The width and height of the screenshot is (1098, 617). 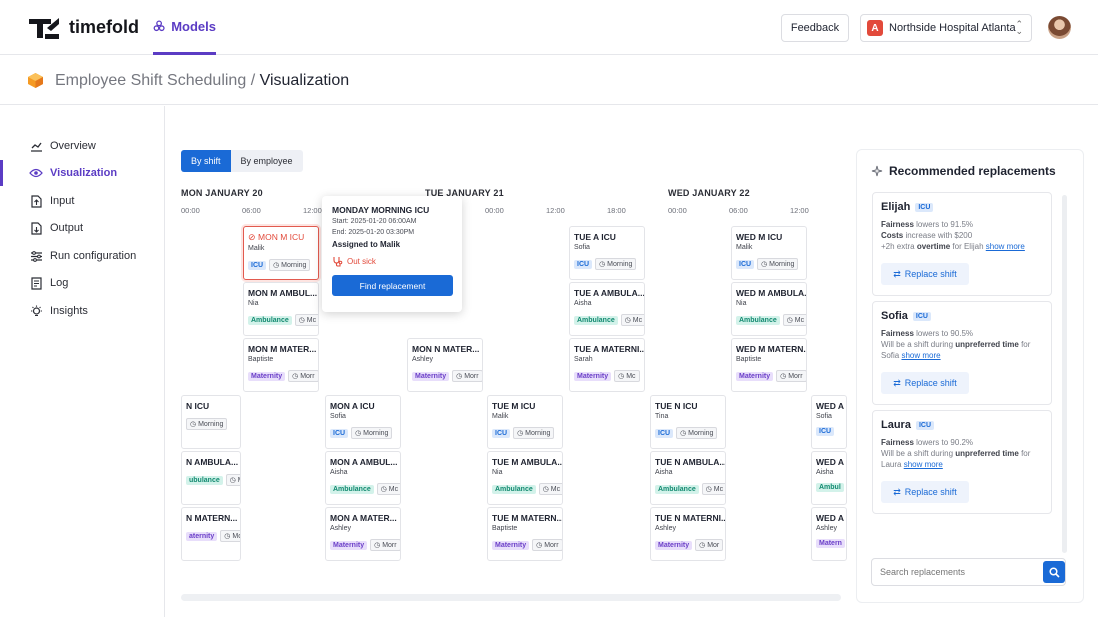 I want to click on detail-text: Laura, so click(x=892, y=464).